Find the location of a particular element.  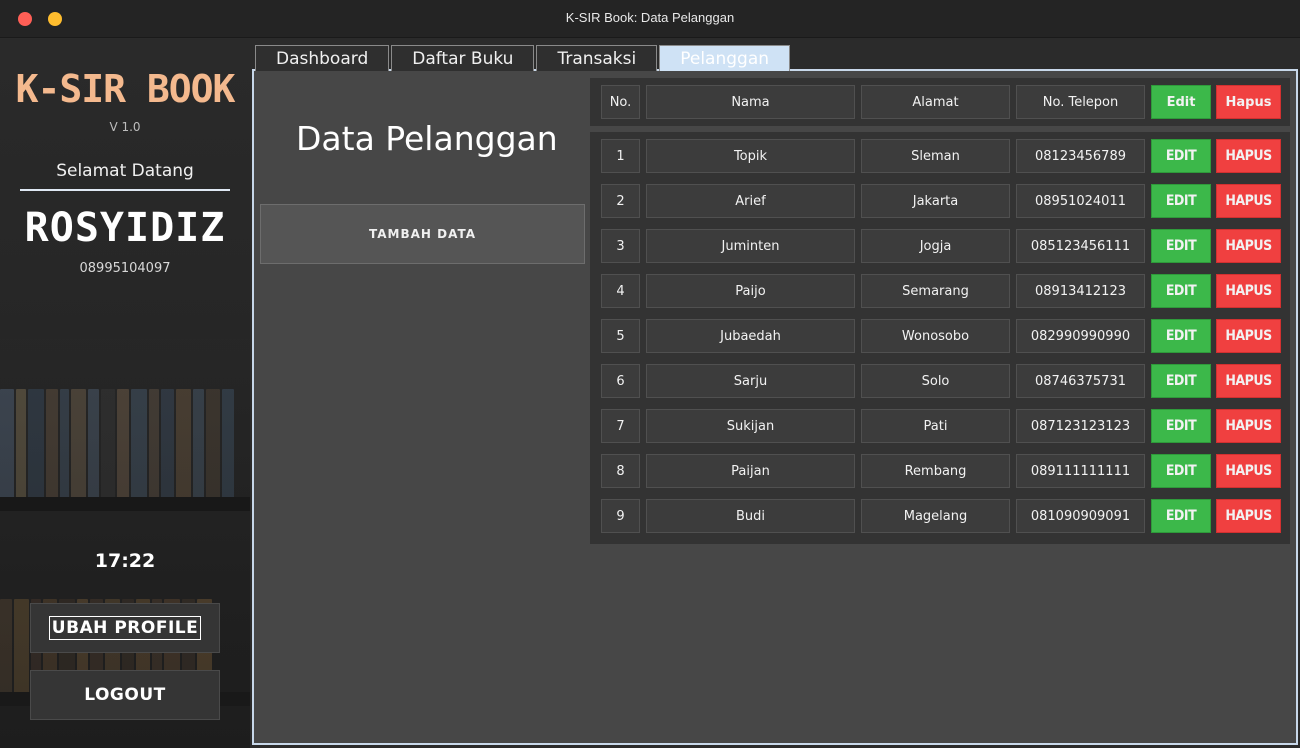

table-row: 1 Topik Sleman 08123456789 EDIT HAPUS is located at coordinates (940, 156).